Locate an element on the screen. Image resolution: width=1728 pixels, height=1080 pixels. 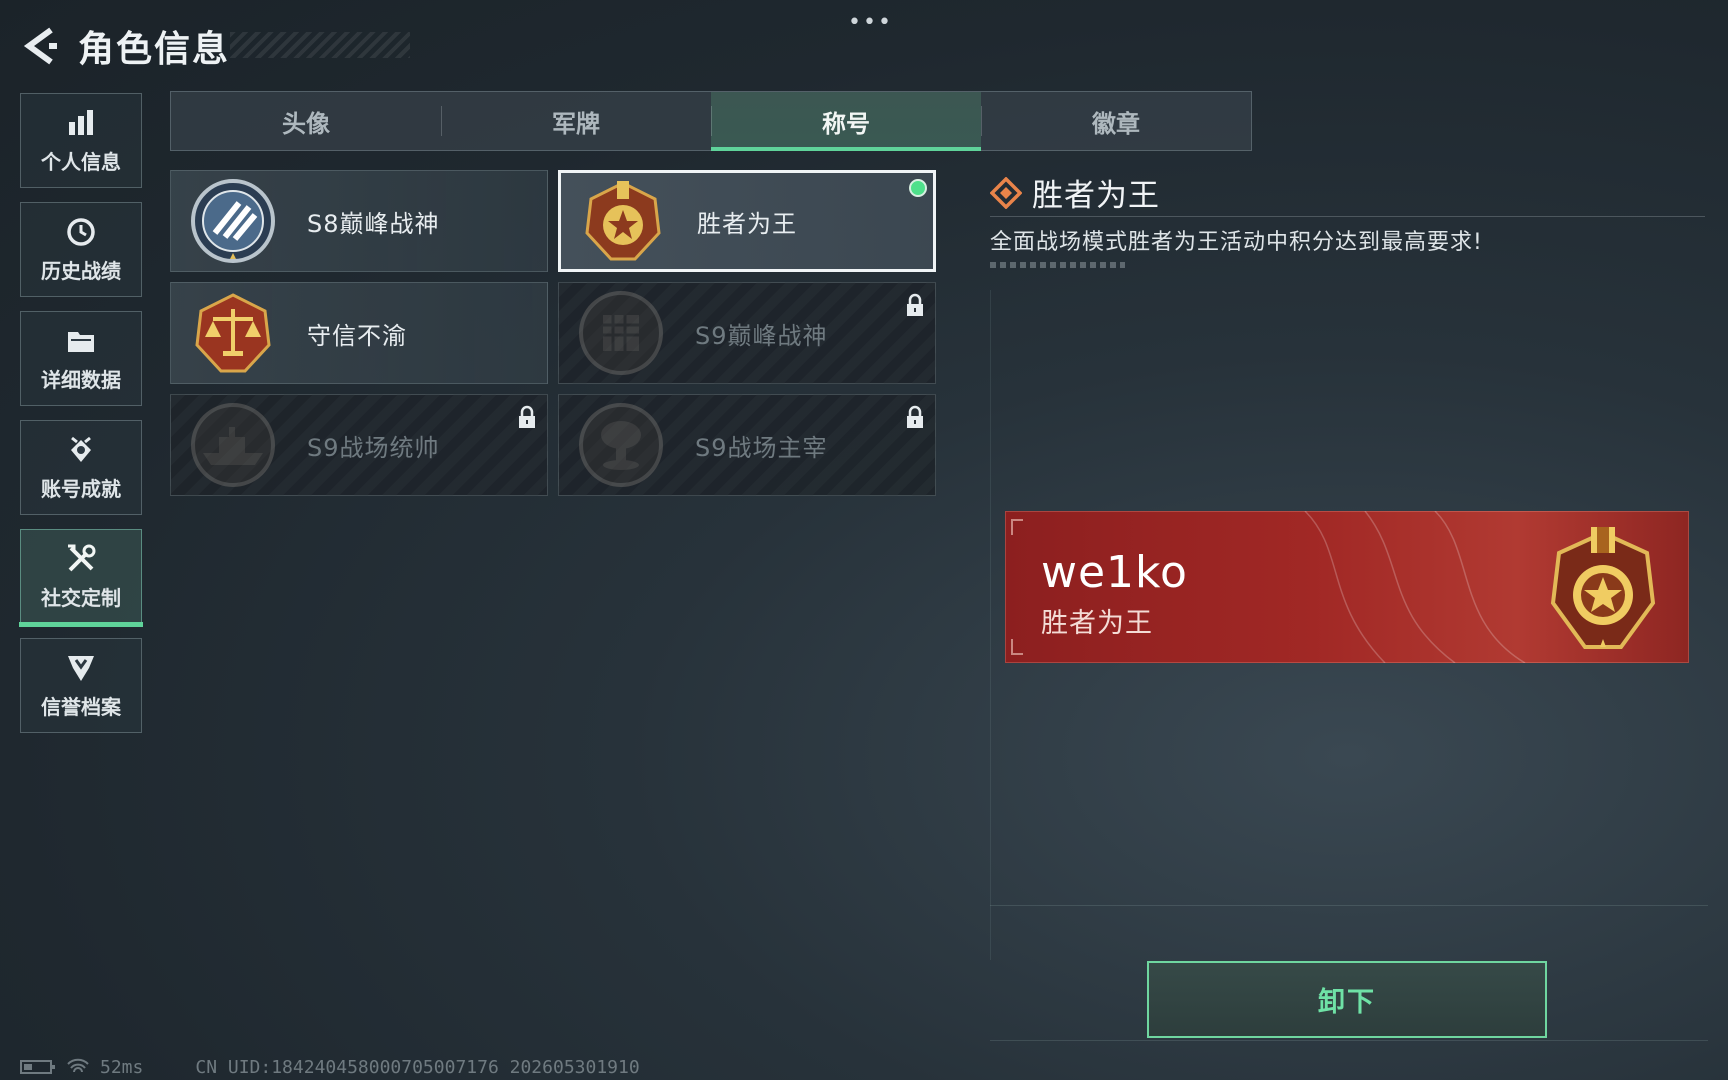
back-button is located at coordinates (40, 46).